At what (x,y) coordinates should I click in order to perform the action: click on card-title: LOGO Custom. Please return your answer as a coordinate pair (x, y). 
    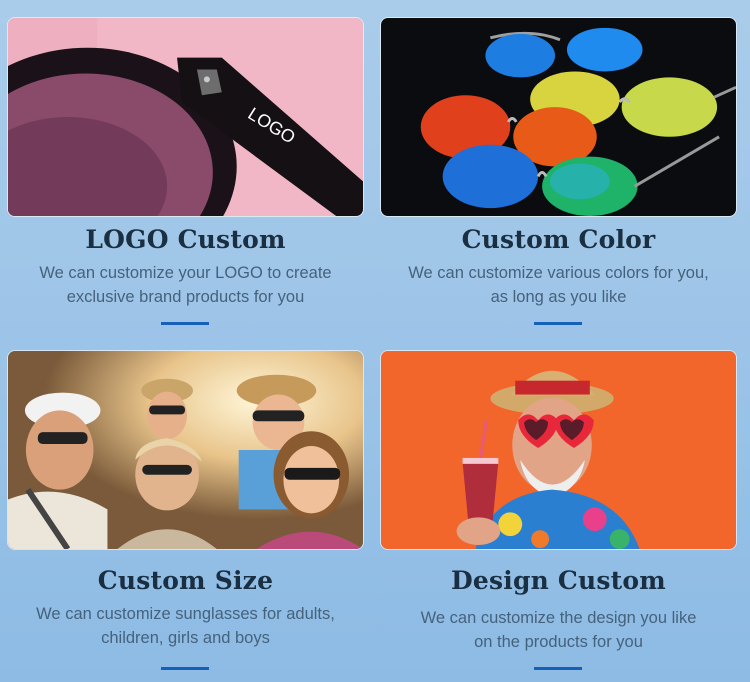
    Looking at the image, I should click on (185, 239).